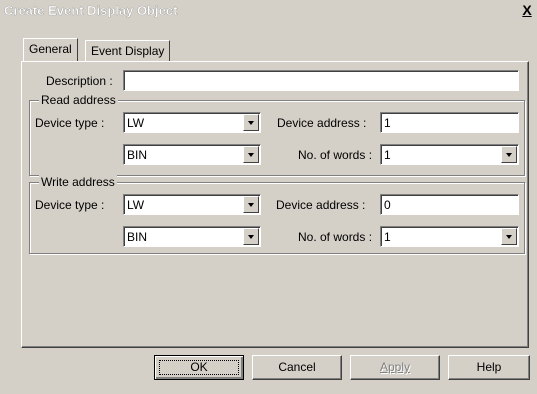 Image resolution: width=537 pixels, height=394 pixels. I want to click on write-device-address-input: 0, so click(449, 204).